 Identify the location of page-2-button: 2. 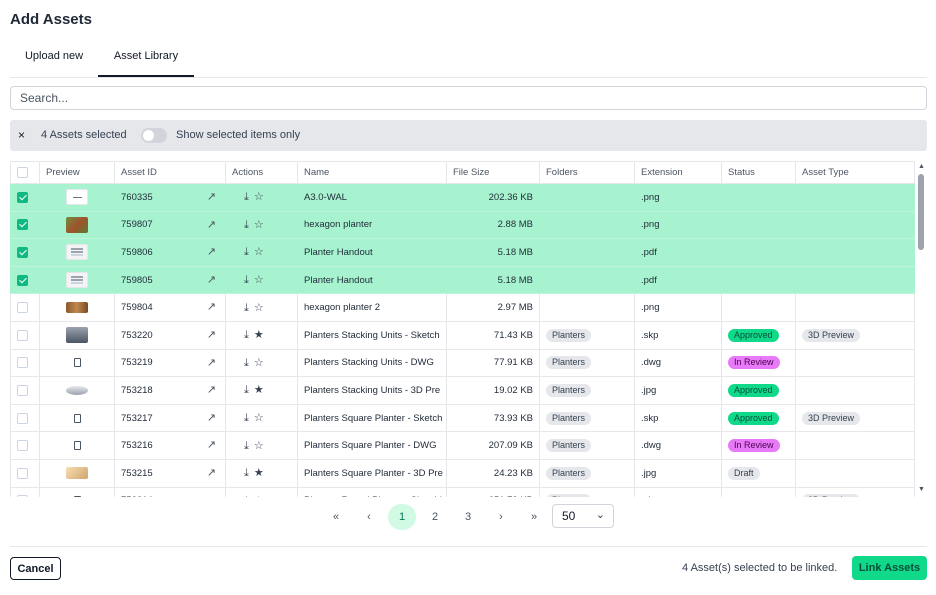
(435, 517).